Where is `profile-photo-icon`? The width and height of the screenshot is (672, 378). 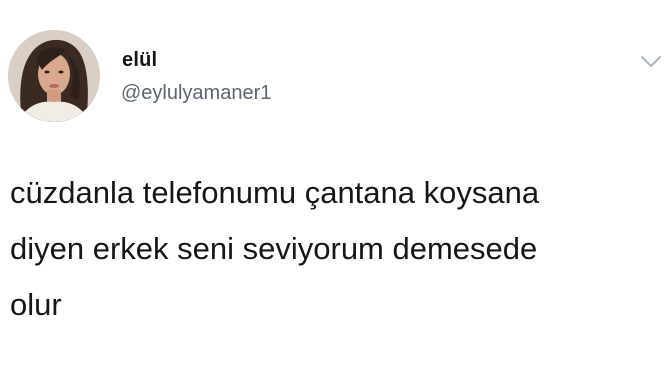 profile-photo-icon is located at coordinates (54, 76).